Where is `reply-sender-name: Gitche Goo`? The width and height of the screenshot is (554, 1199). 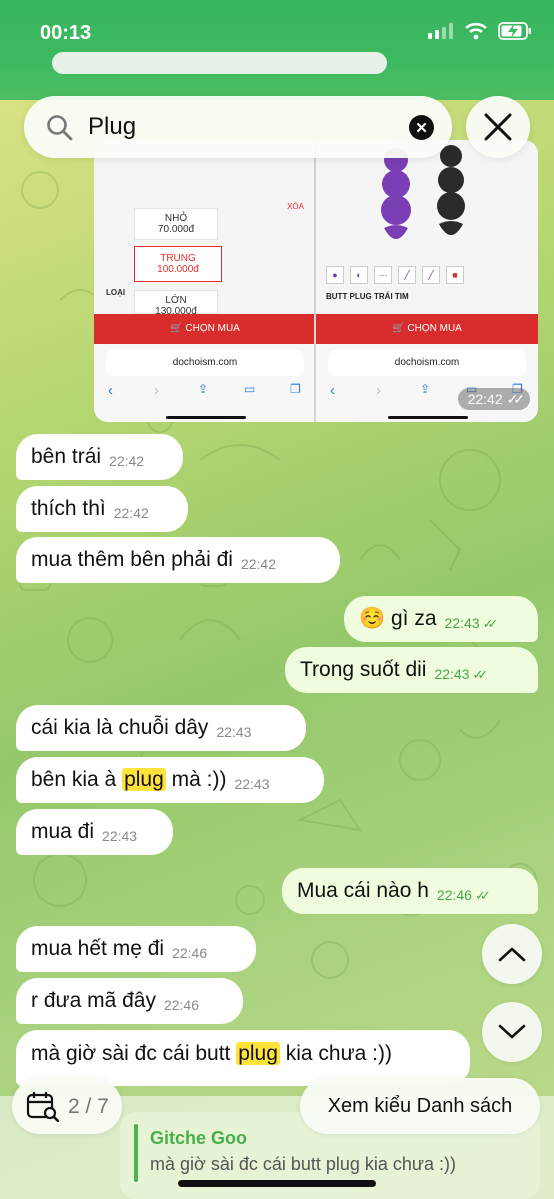 reply-sender-name: Gitche Goo is located at coordinates (199, 1138).